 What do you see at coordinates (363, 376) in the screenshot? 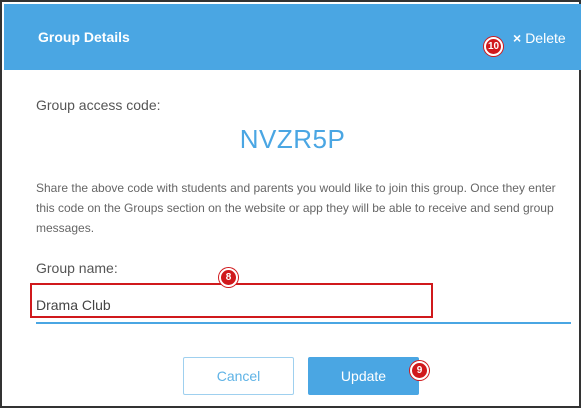
I see `update-button: Update` at bounding box center [363, 376].